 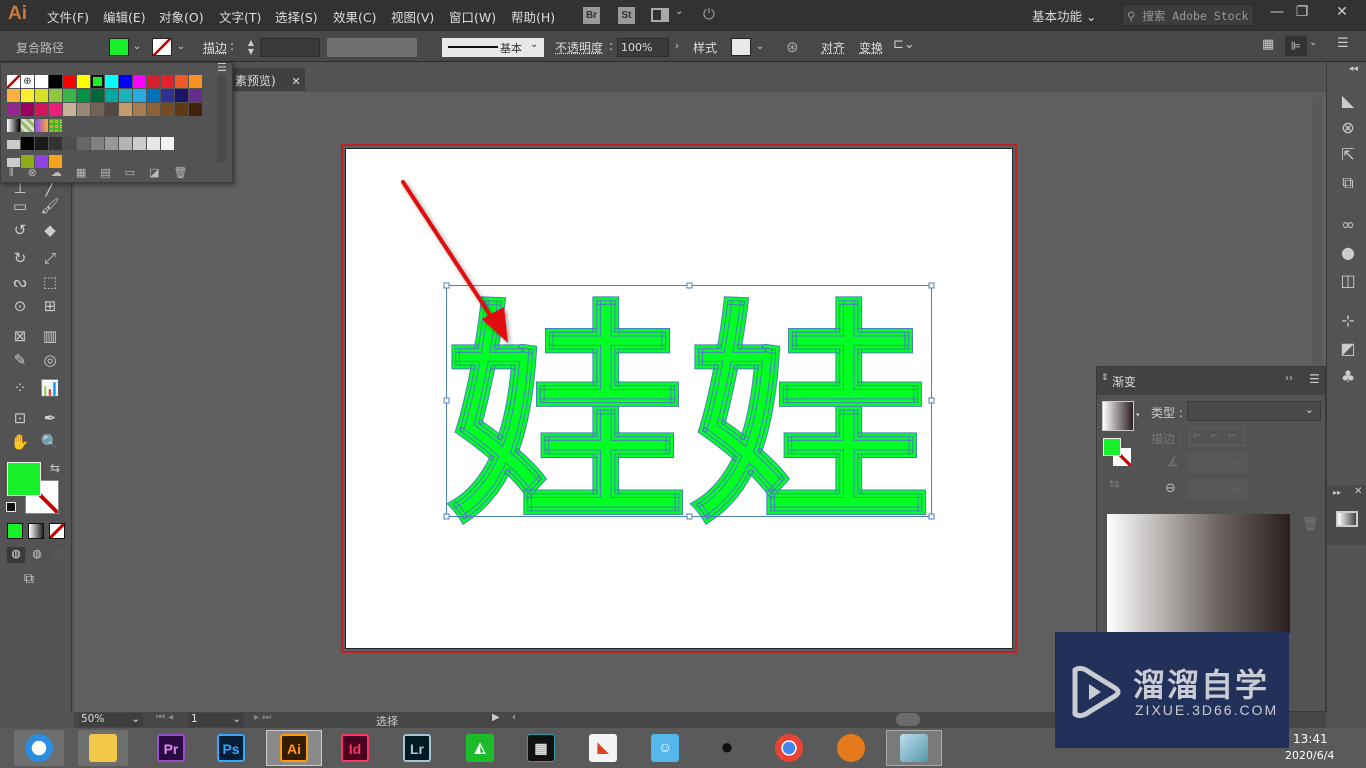 I want to click on gradient-panel-icon: ◣, so click(x=1348, y=101).